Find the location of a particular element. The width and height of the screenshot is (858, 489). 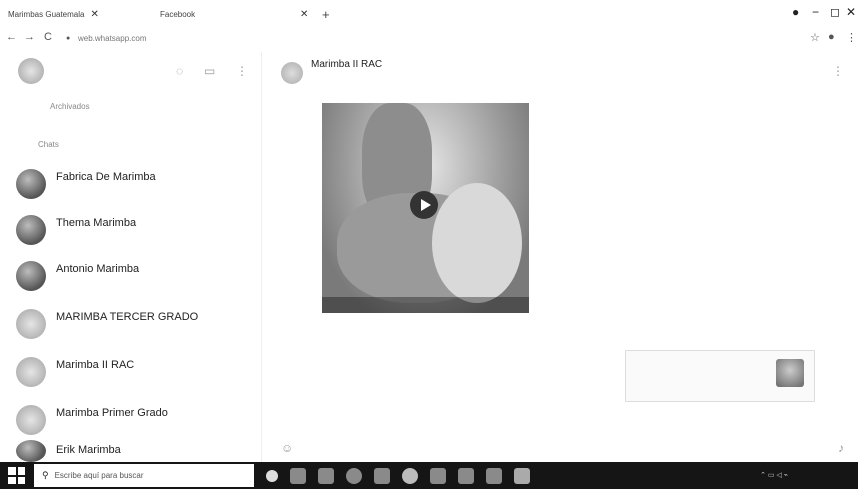

emoji-icon: ☺ is located at coordinates (287, 448).